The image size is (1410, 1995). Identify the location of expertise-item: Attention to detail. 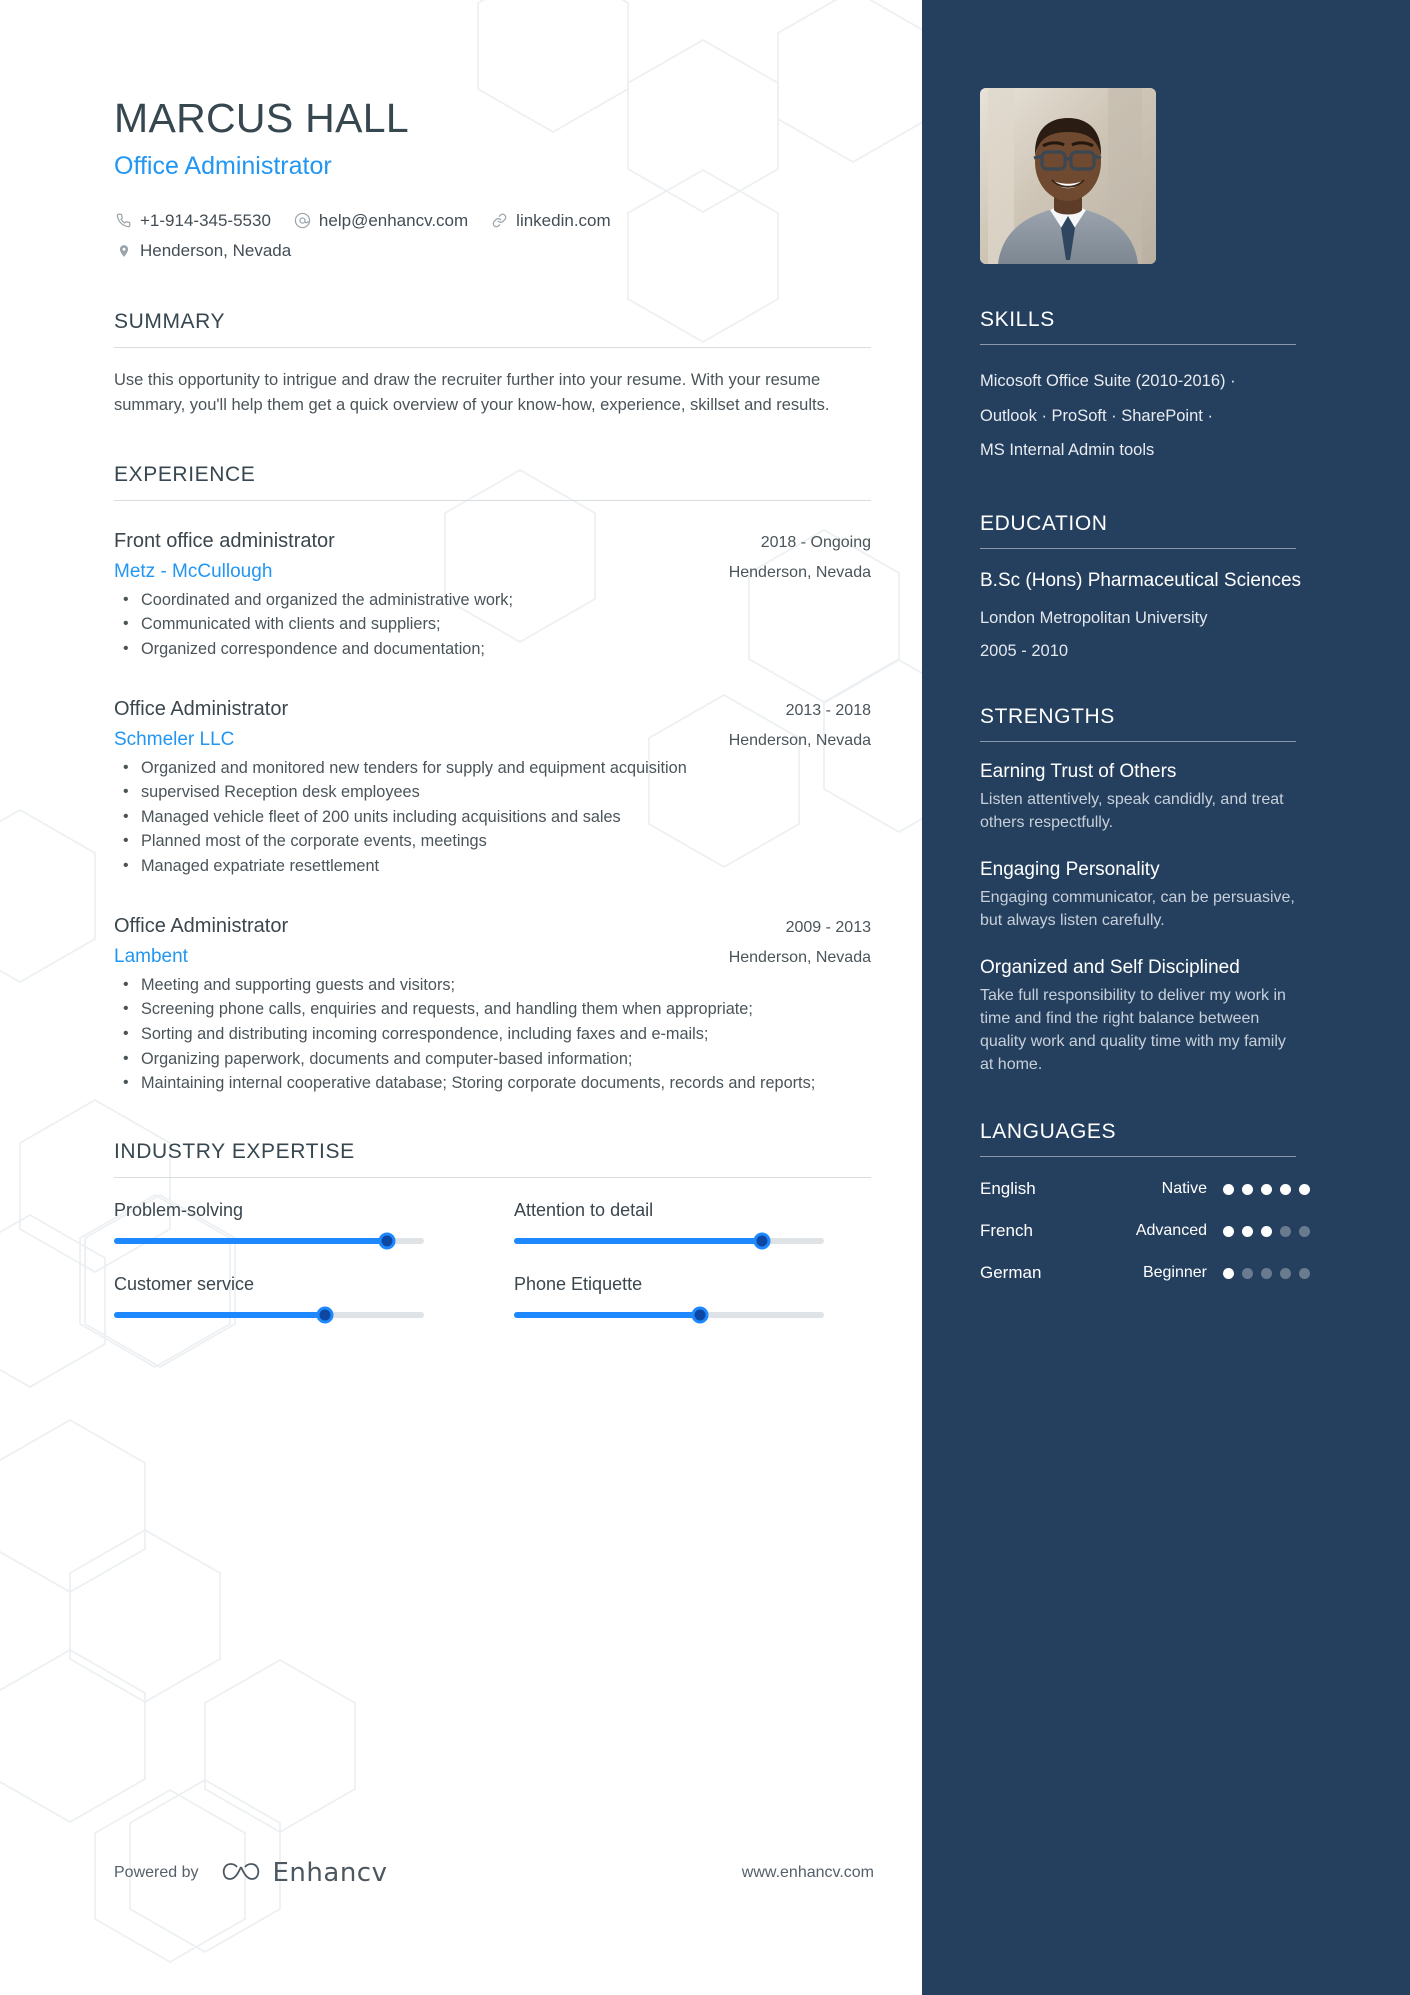
(672, 1225).